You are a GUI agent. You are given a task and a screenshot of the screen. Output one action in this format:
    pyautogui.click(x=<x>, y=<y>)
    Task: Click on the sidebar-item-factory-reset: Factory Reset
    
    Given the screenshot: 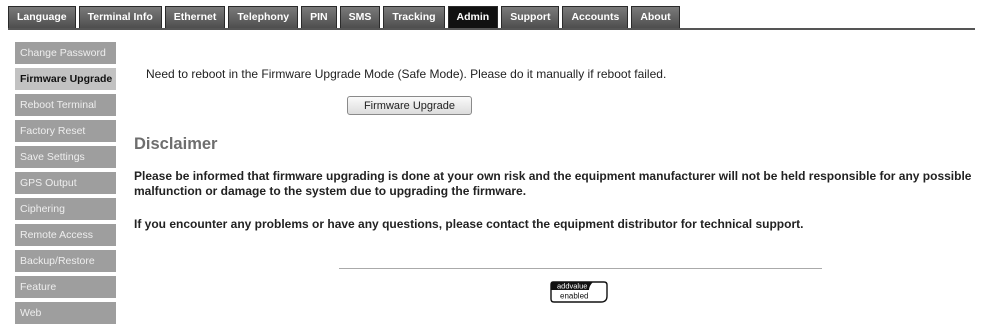 What is the action you would take?
    pyautogui.click(x=65, y=131)
    